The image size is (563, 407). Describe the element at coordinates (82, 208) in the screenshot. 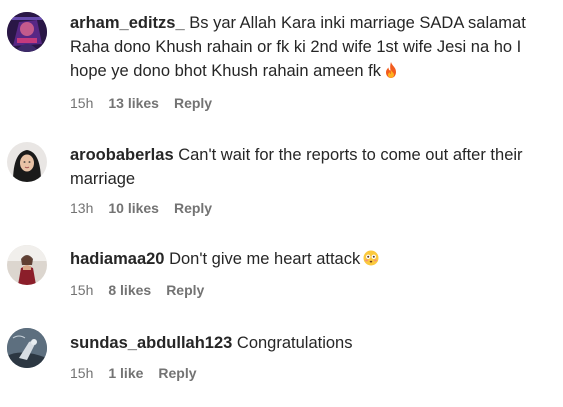

I see `comment-timestamp: 13h` at that location.